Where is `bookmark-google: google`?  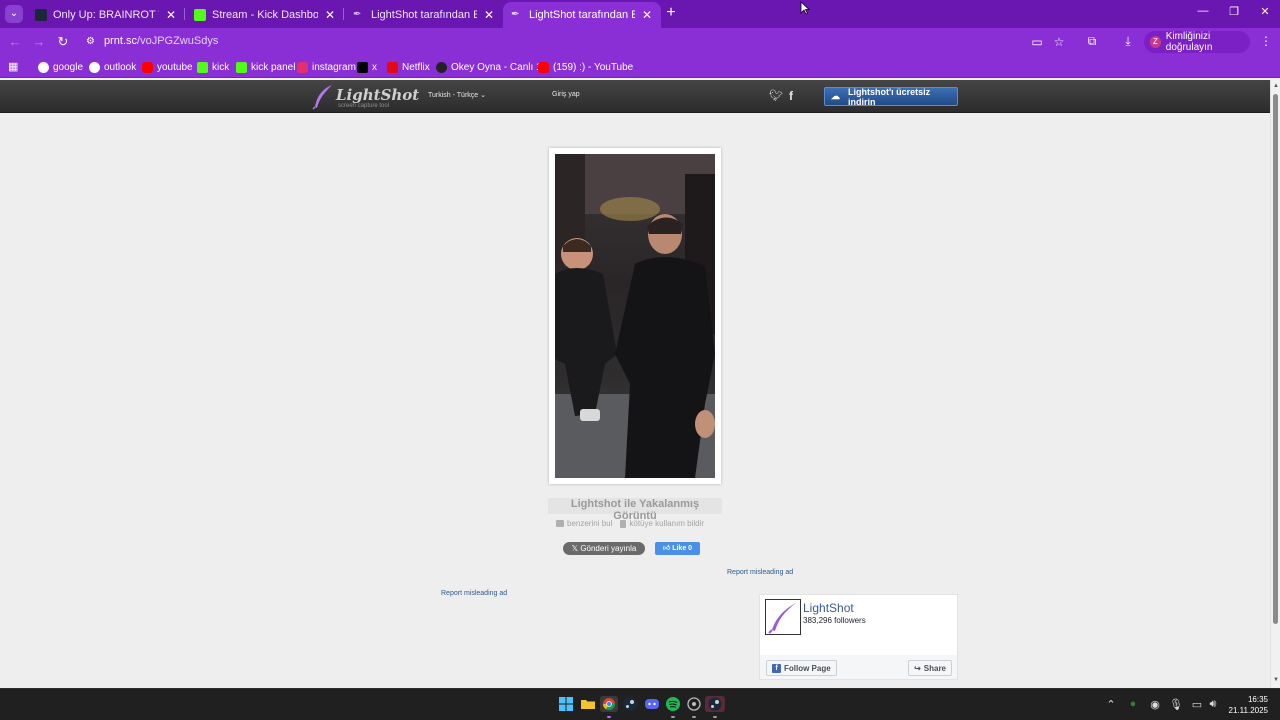
bookmark-google: google is located at coordinates (60, 67).